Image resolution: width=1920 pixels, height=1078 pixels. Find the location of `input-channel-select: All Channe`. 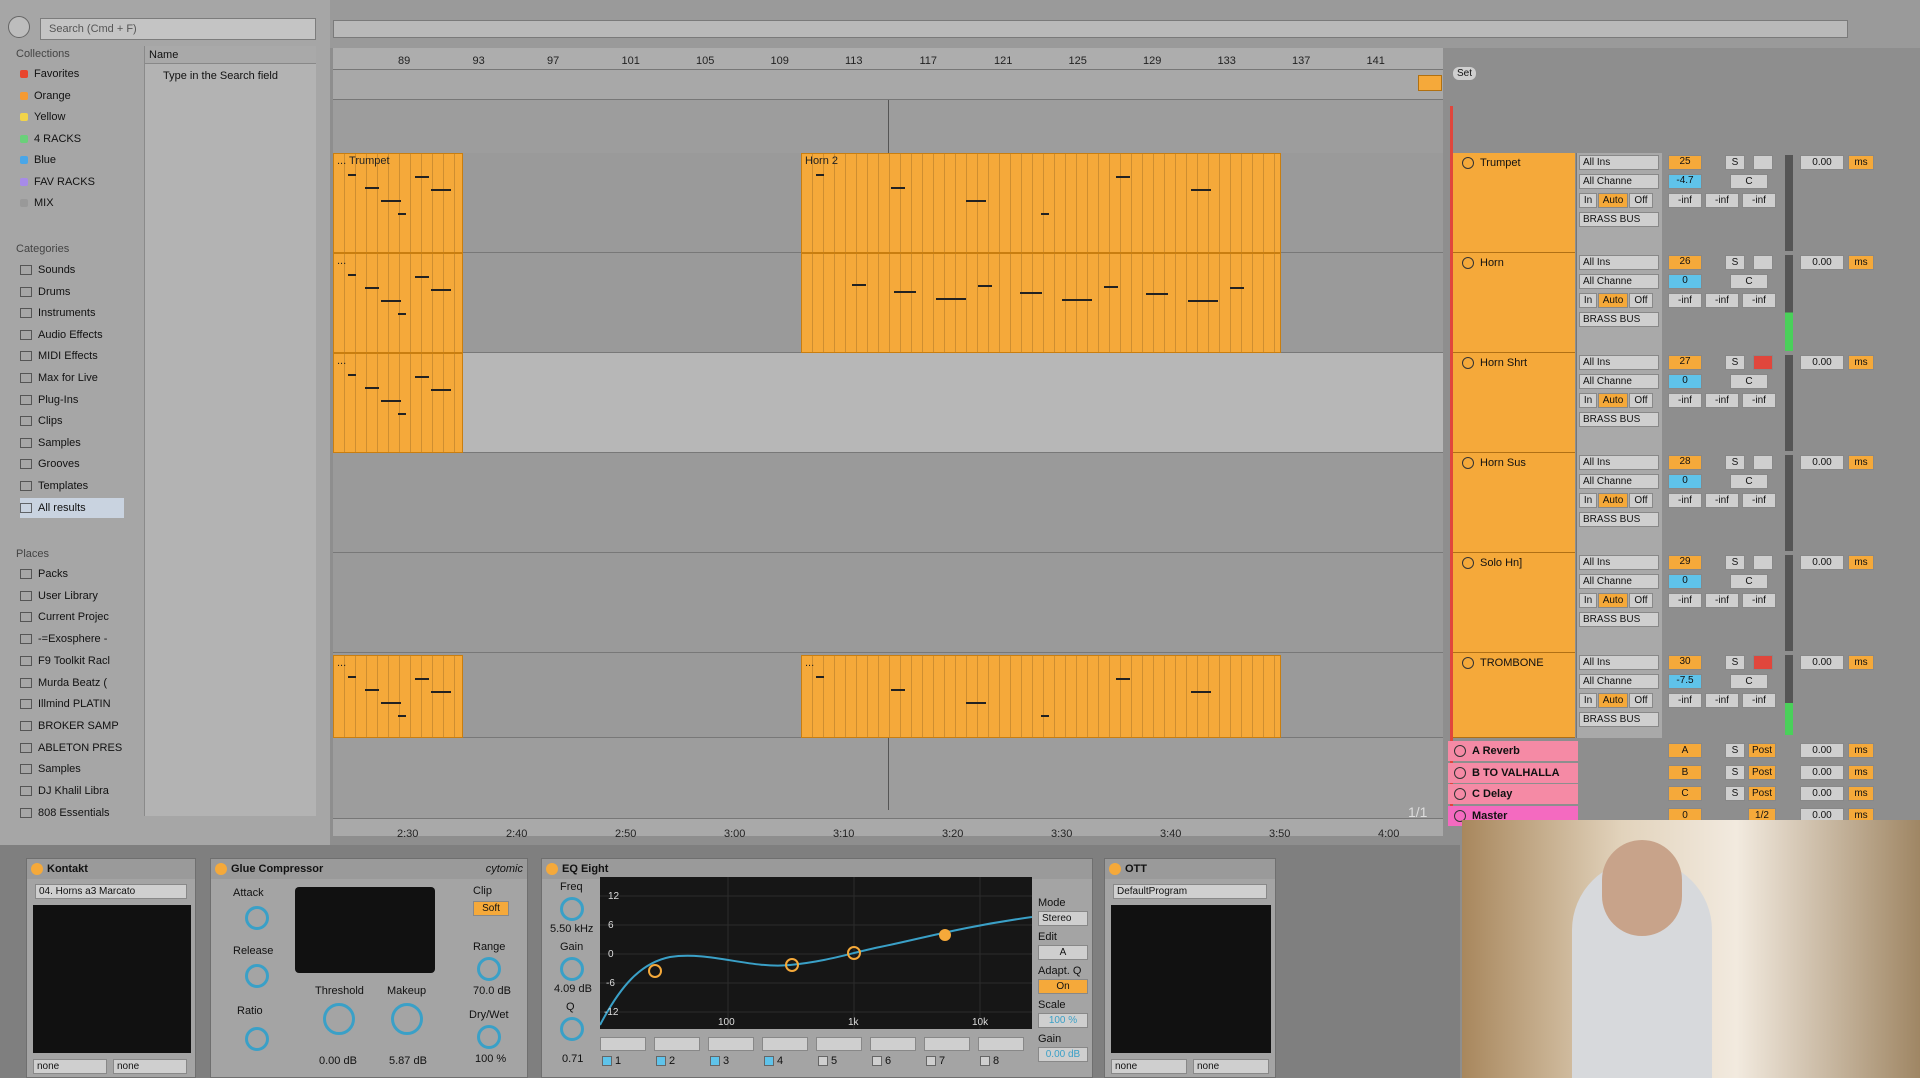

input-channel-select: All Channe is located at coordinates (1619, 281).